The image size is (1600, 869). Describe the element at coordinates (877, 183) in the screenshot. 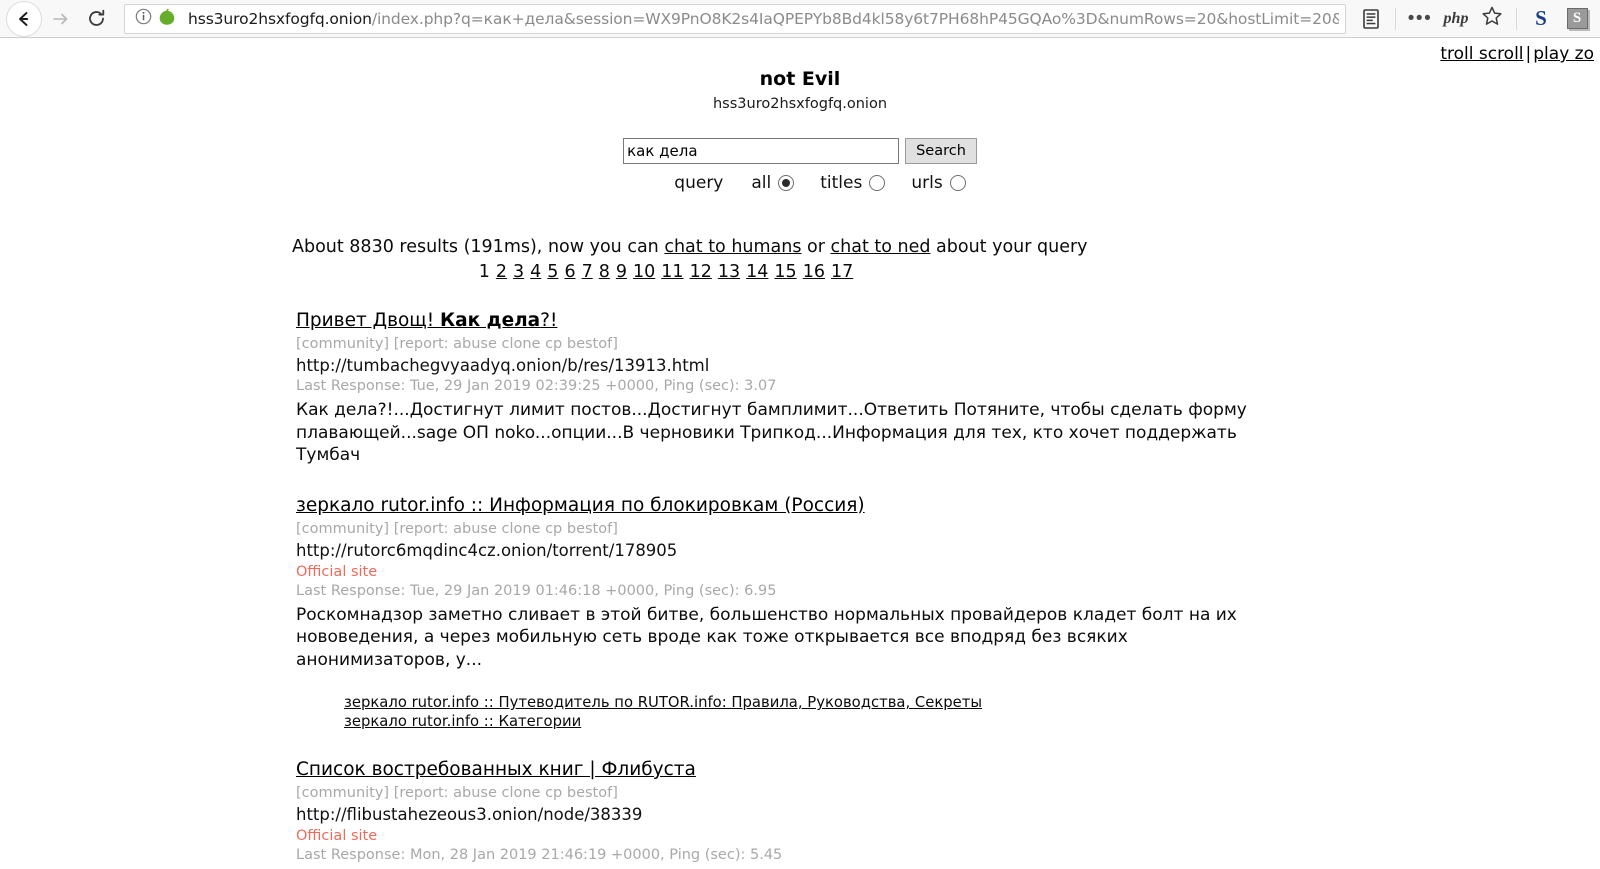

I see `radio-titles` at that location.